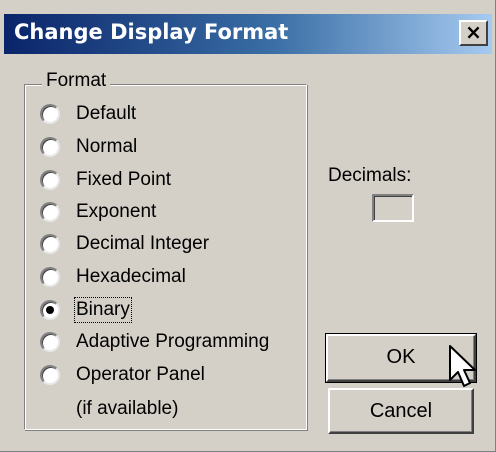  I want to click on close-button: ×, so click(473, 33).